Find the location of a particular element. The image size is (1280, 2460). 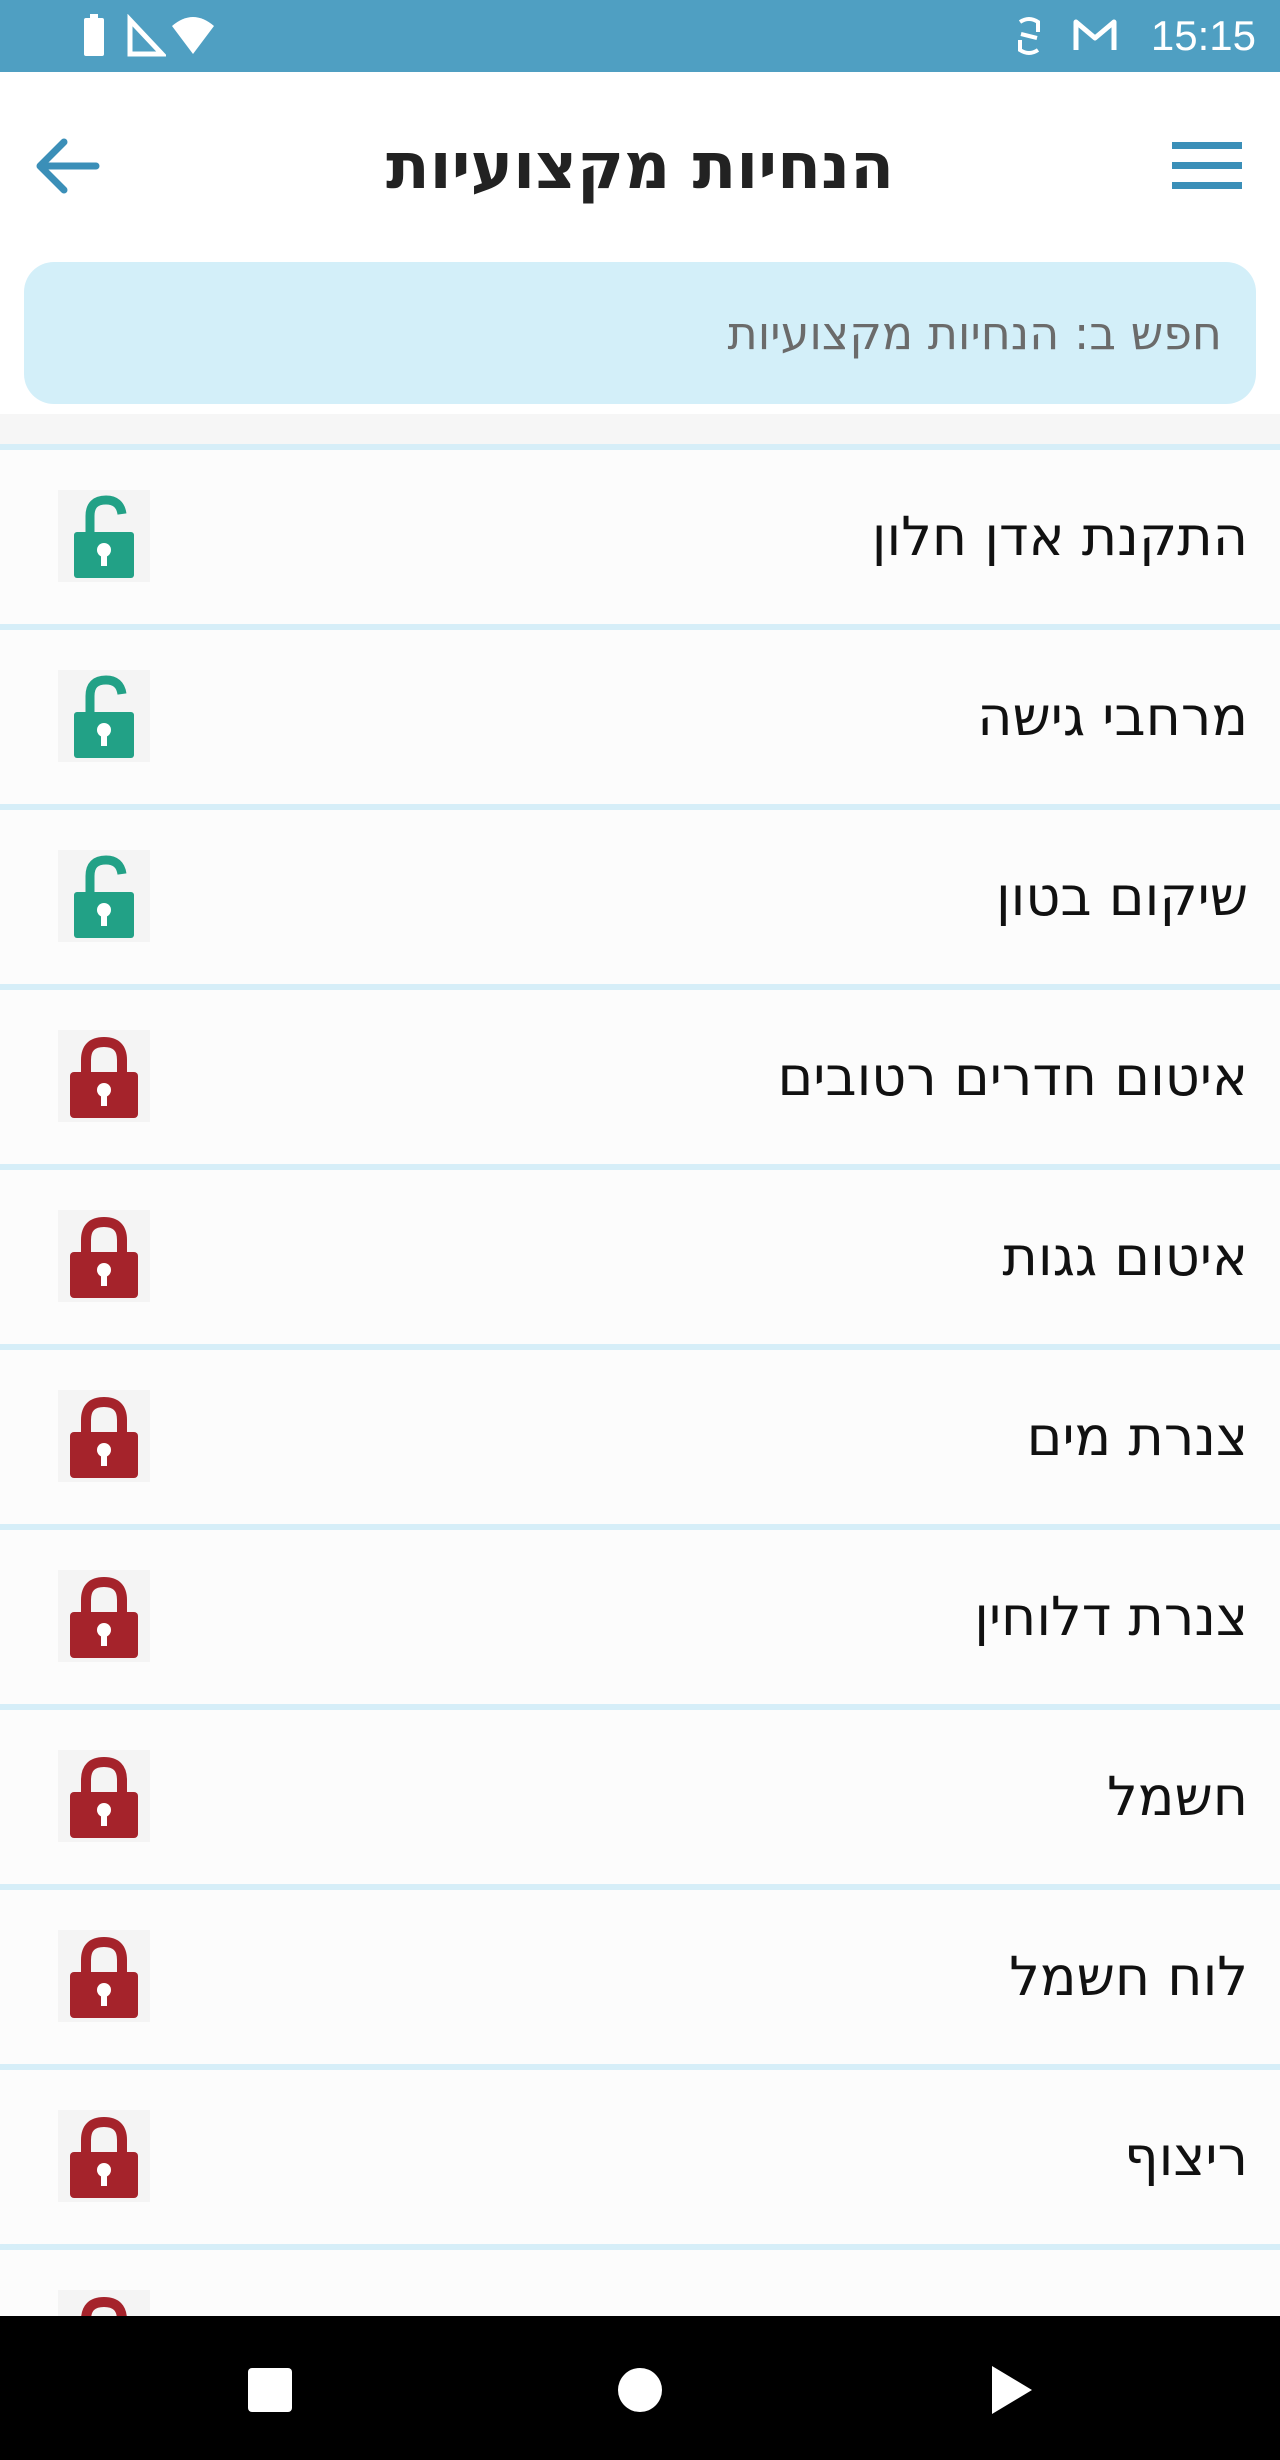

menu-button is located at coordinates (1208, 166).